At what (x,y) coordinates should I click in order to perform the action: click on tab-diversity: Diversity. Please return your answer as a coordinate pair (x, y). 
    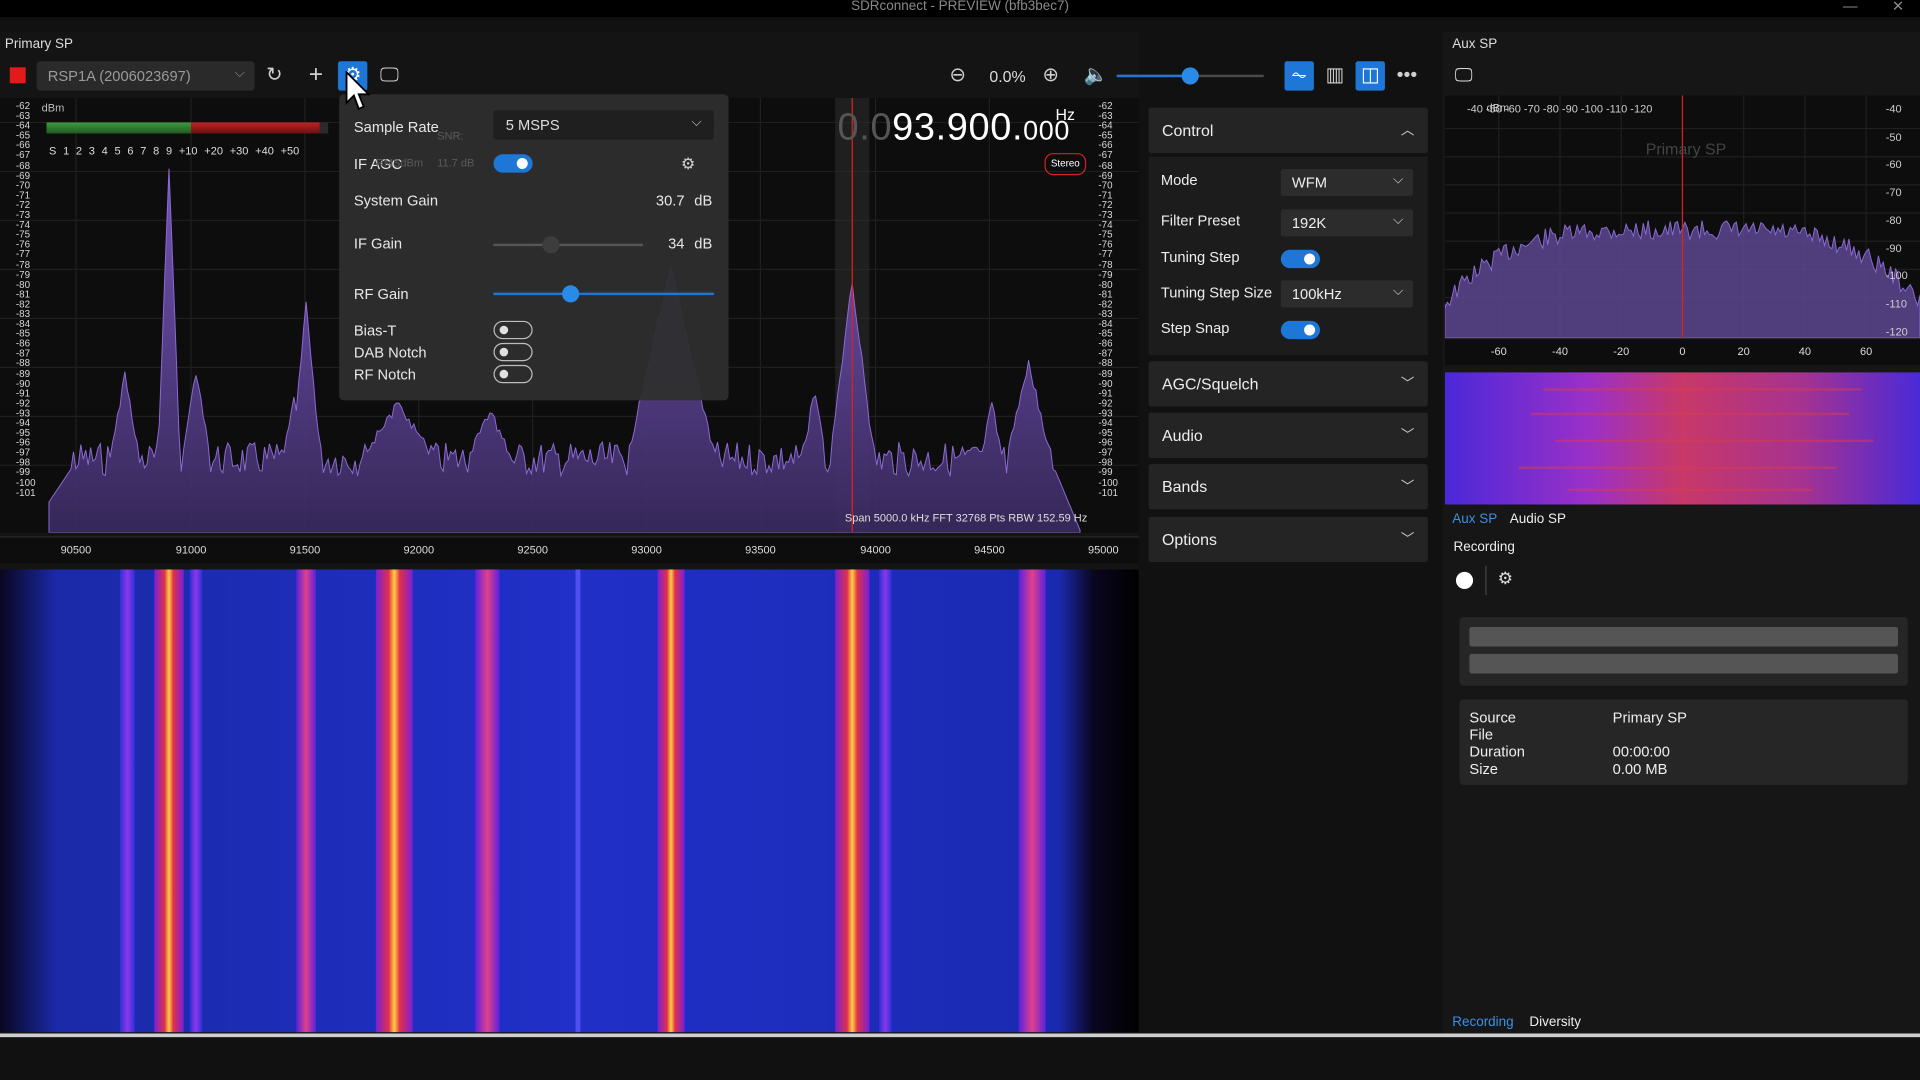
    Looking at the image, I should click on (1555, 1022).